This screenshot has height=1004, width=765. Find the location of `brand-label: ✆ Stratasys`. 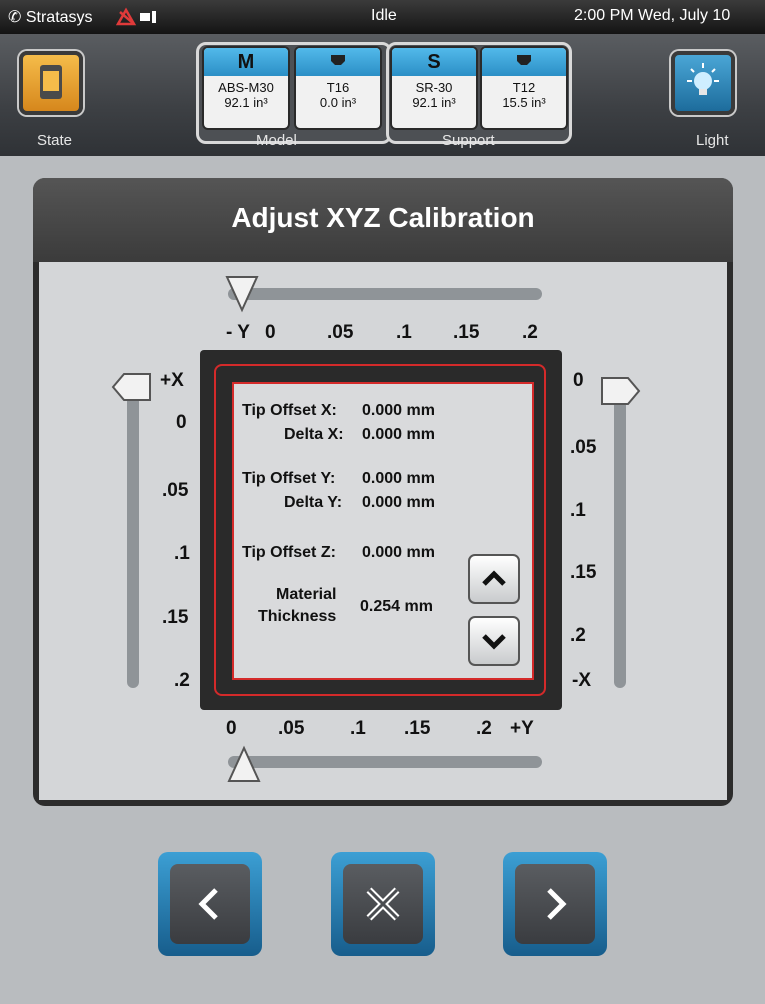

brand-label: ✆ Stratasys is located at coordinates (50, 17).